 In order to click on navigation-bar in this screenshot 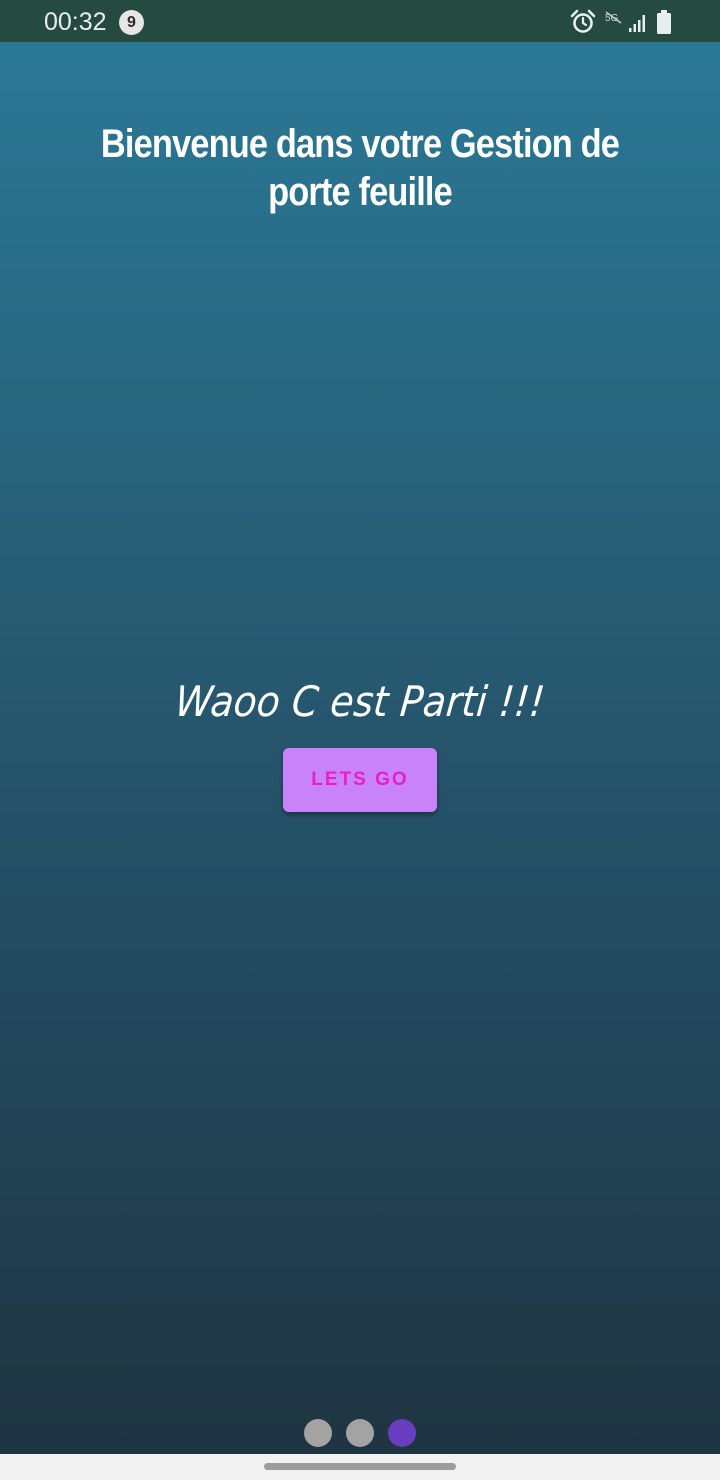, I will do `click(360, 1467)`.